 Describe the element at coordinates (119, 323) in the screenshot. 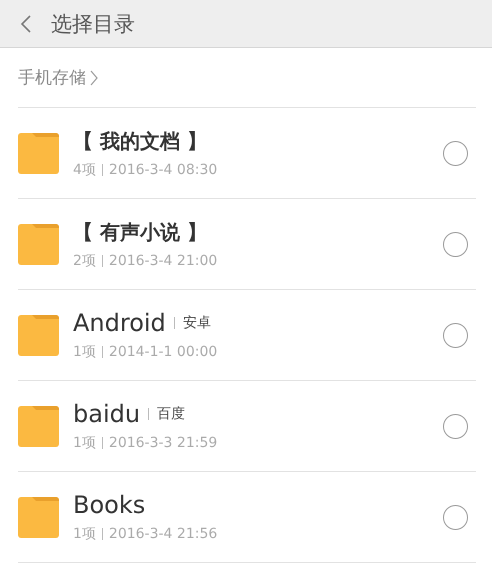

I see `folder-name: Android` at that location.